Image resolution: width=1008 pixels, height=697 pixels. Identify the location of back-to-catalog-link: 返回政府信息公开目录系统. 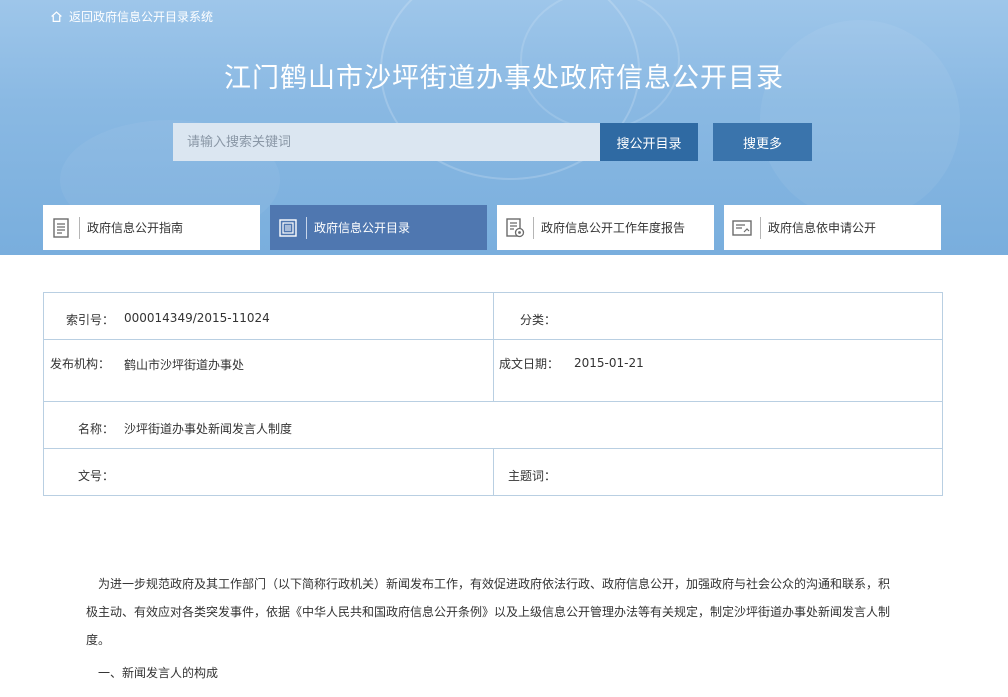
(131, 16).